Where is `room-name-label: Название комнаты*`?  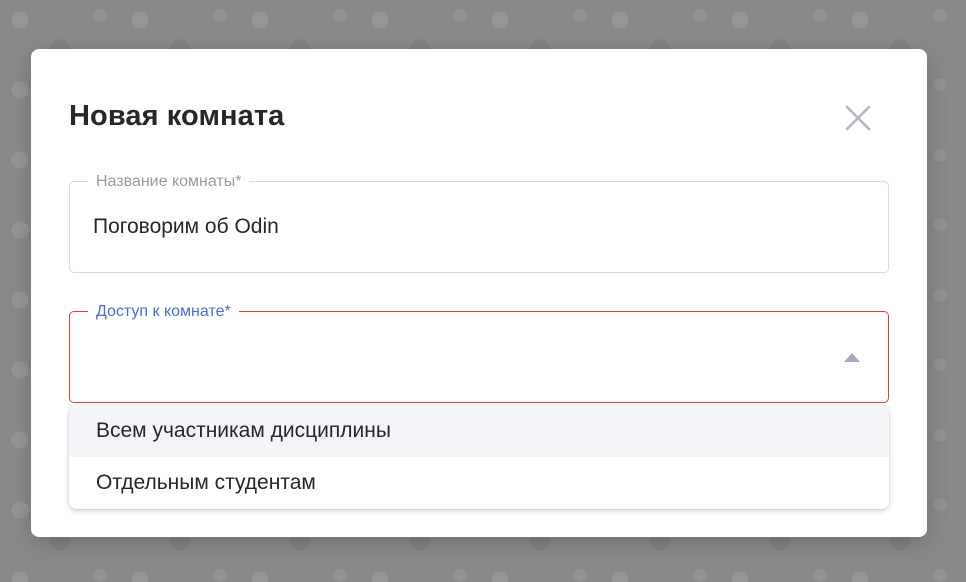
room-name-label: Название комнаты* is located at coordinates (169, 182).